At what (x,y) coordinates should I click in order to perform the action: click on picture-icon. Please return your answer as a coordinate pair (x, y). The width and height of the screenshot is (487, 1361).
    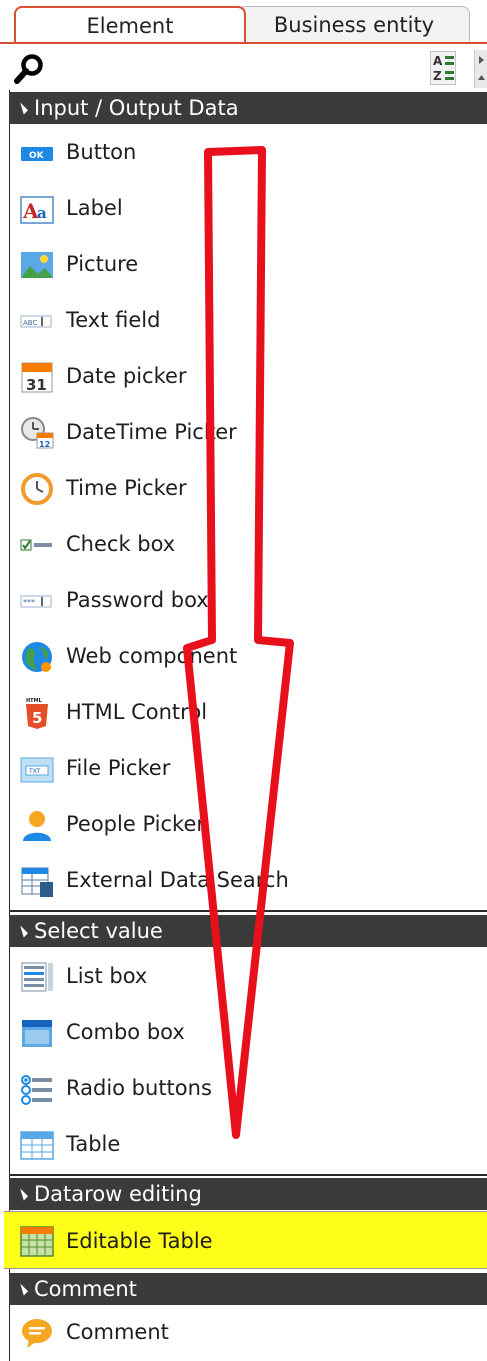
    Looking at the image, I should click on (37, 265).